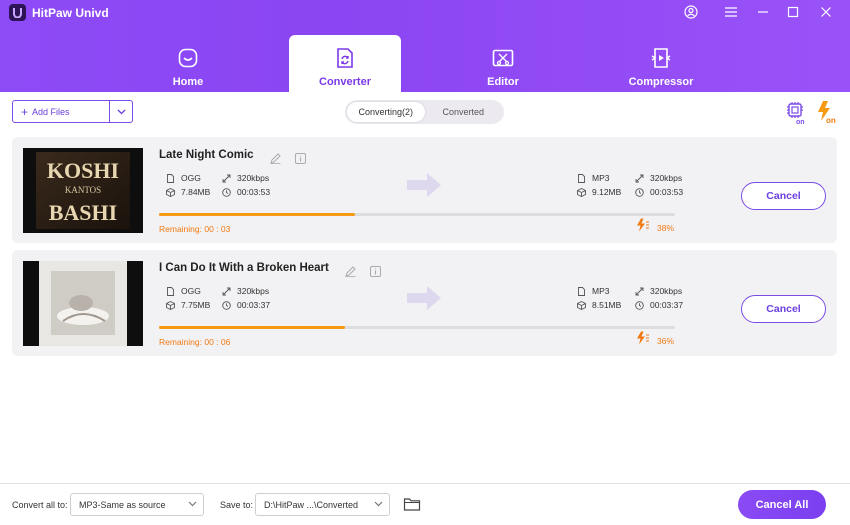 The width and height of the screenshot is (850, 525). I want to click on tab-converted: Converted, so click(464, 112).